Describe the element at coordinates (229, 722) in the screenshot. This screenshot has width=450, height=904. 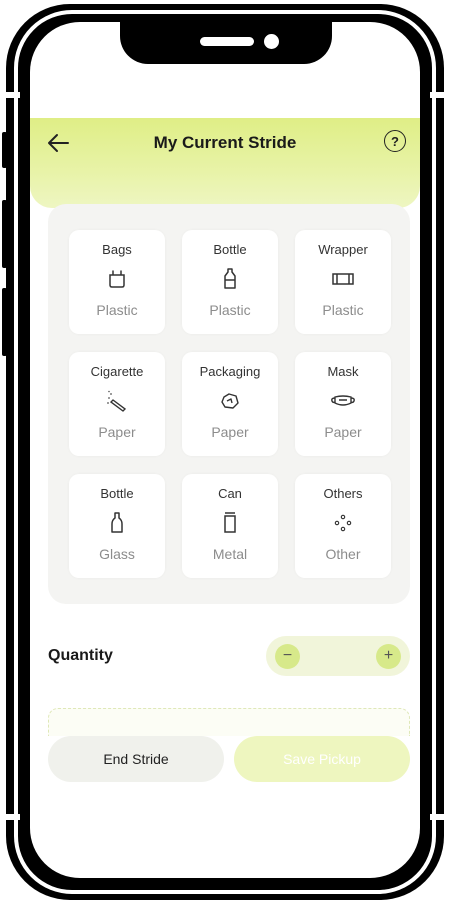
I see `pickup-note-field` at that location.